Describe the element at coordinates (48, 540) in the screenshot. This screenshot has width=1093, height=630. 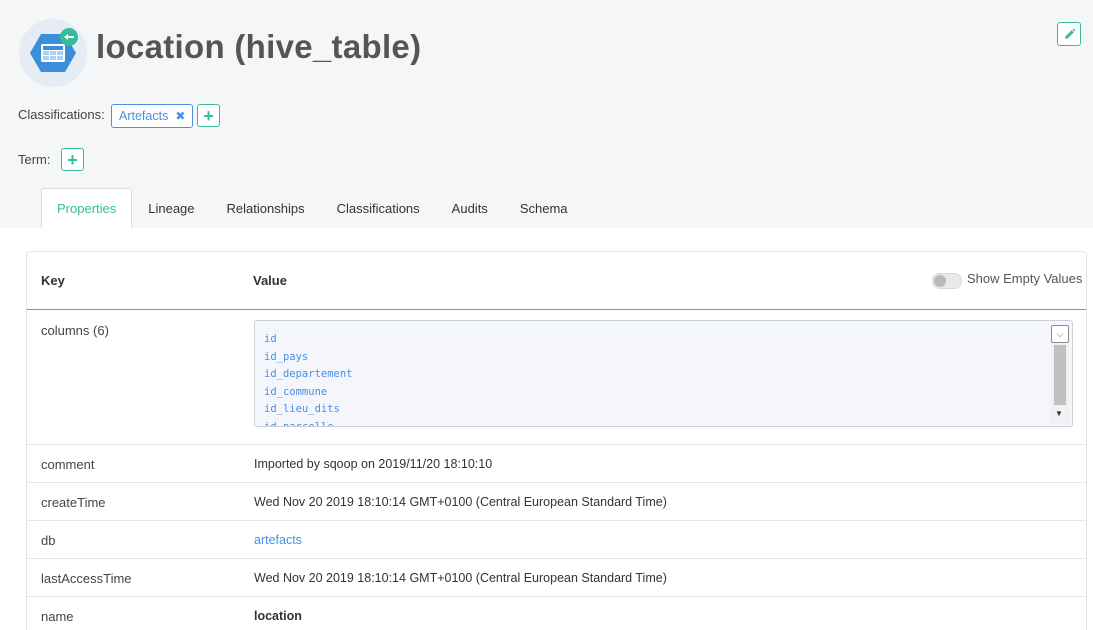
I see `row-key: db` at that location.